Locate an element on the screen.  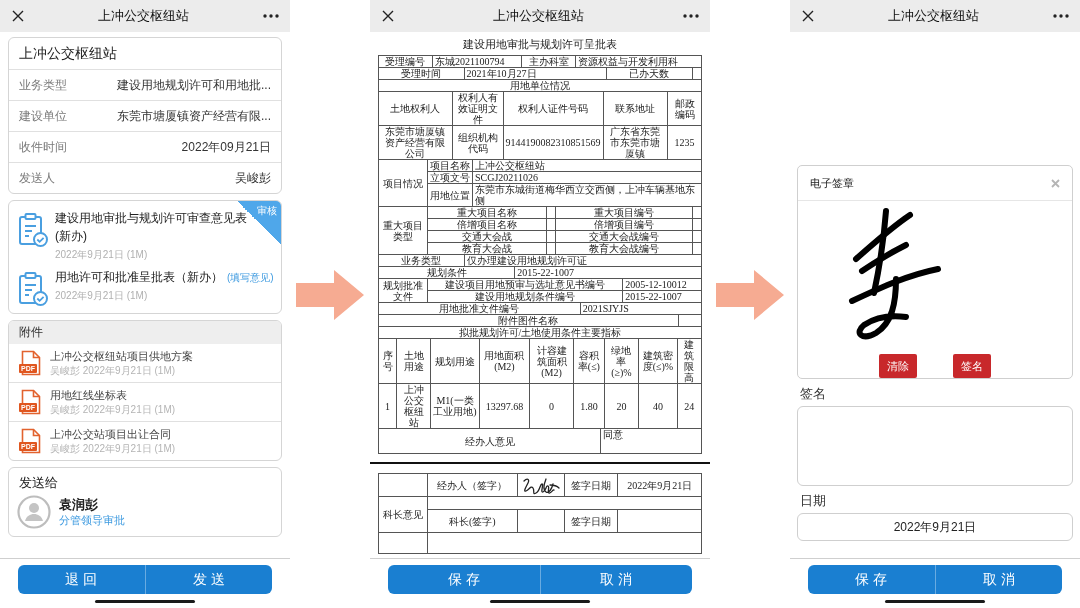
table-cell: 规划批准文件 is located at coordinates (403, 290).